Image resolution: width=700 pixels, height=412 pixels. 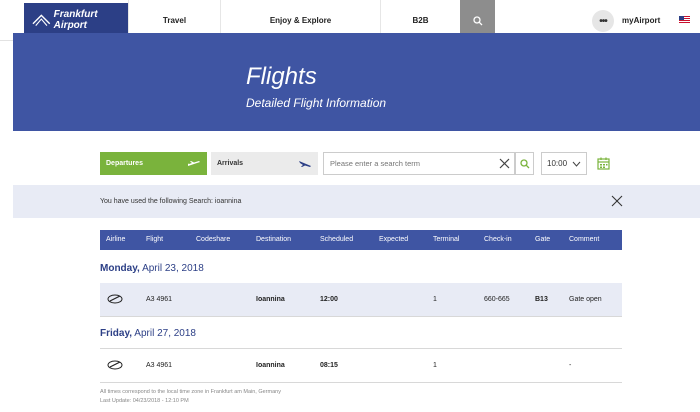 I want to click on col-checkin: Check-in, so click(x=498, y=239).